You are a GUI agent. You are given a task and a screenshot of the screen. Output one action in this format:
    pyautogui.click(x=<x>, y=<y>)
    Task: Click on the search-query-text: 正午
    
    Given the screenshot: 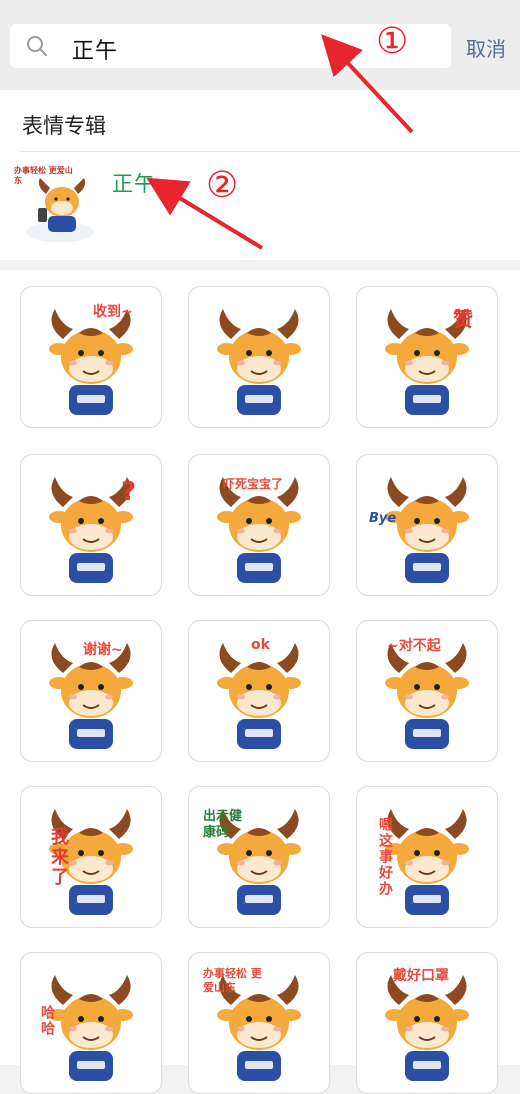 What is the action you would take?
    pyautogui.click(x=95, y=49)
    